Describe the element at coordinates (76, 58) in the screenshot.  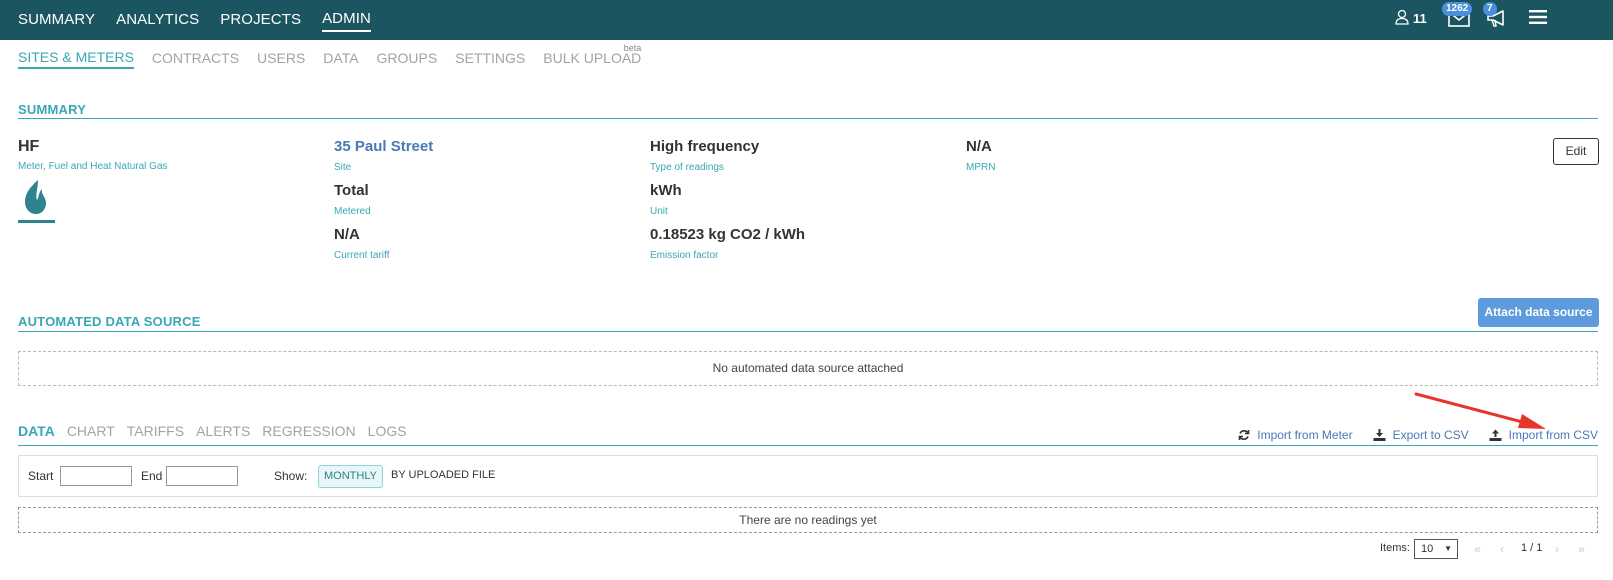
I see `tab-sites-meters: SITES & METERS` at that location.